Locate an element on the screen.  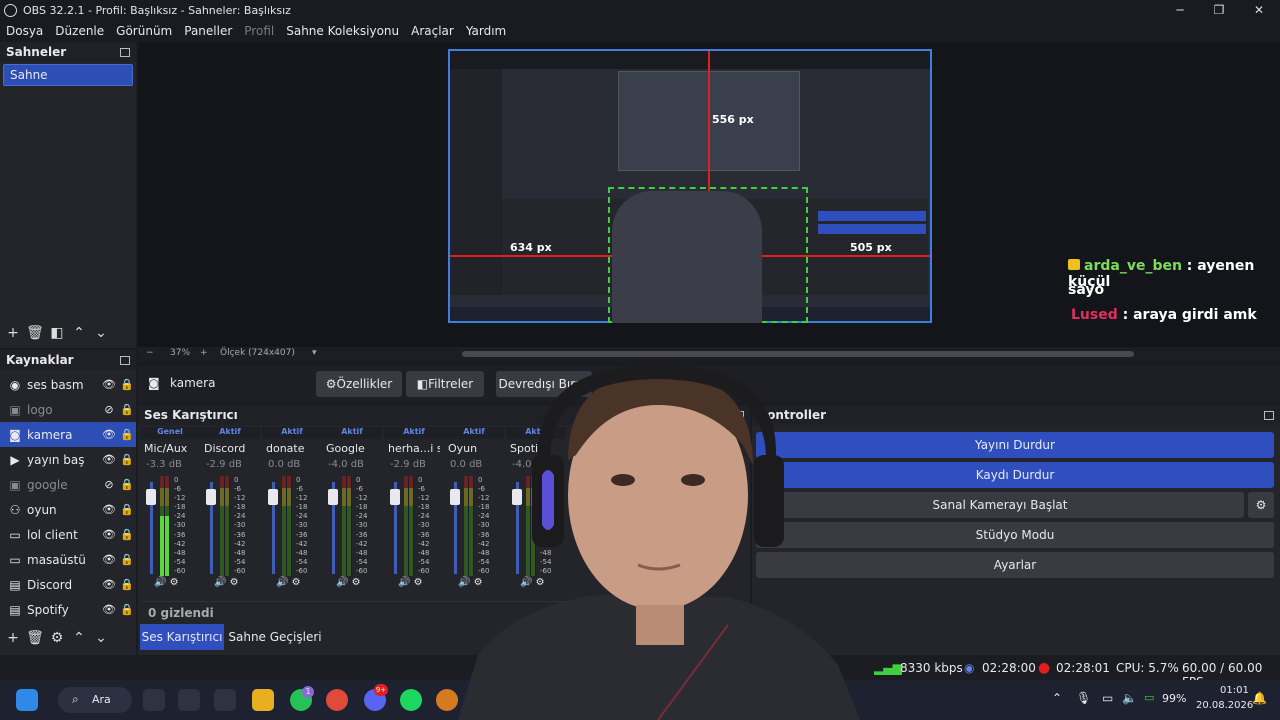
channel-name: Discord is located at coordinates (228, 448).